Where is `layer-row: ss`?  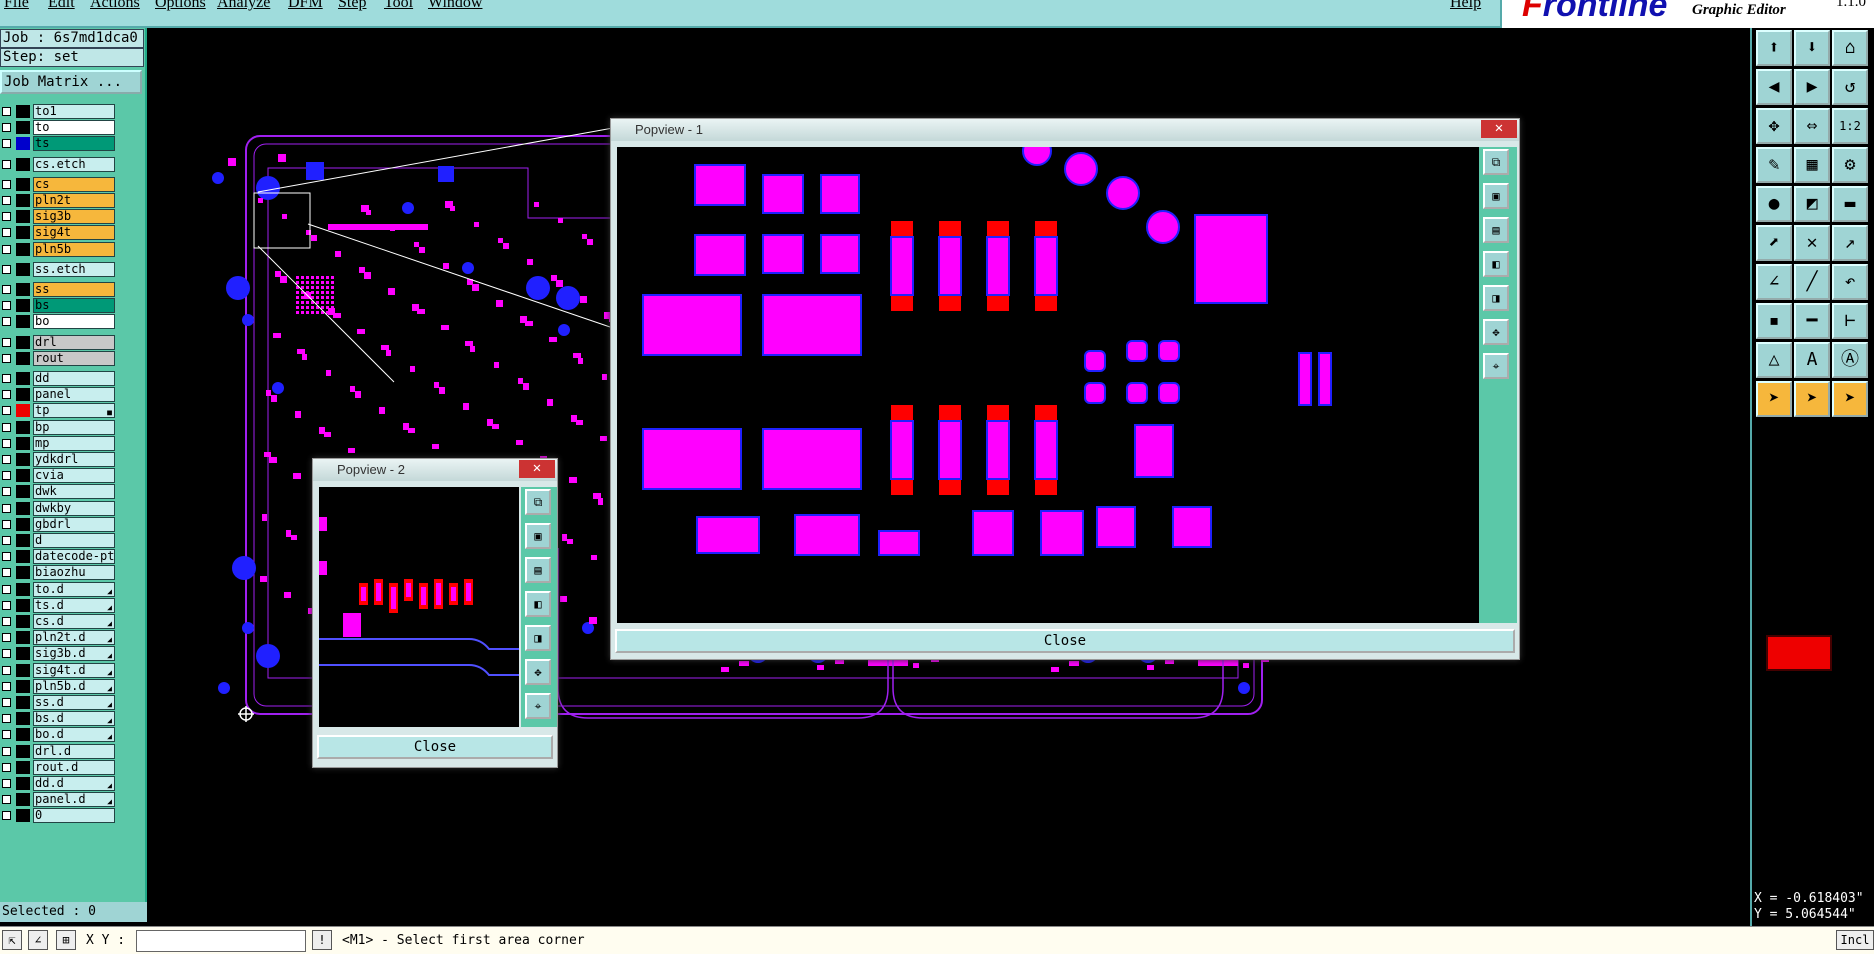
layer-row: ss is located at coordinates (59, 289).